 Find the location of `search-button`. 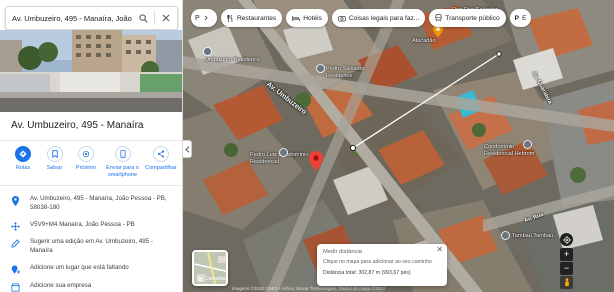

search-button is located at coordinates (143, 18).